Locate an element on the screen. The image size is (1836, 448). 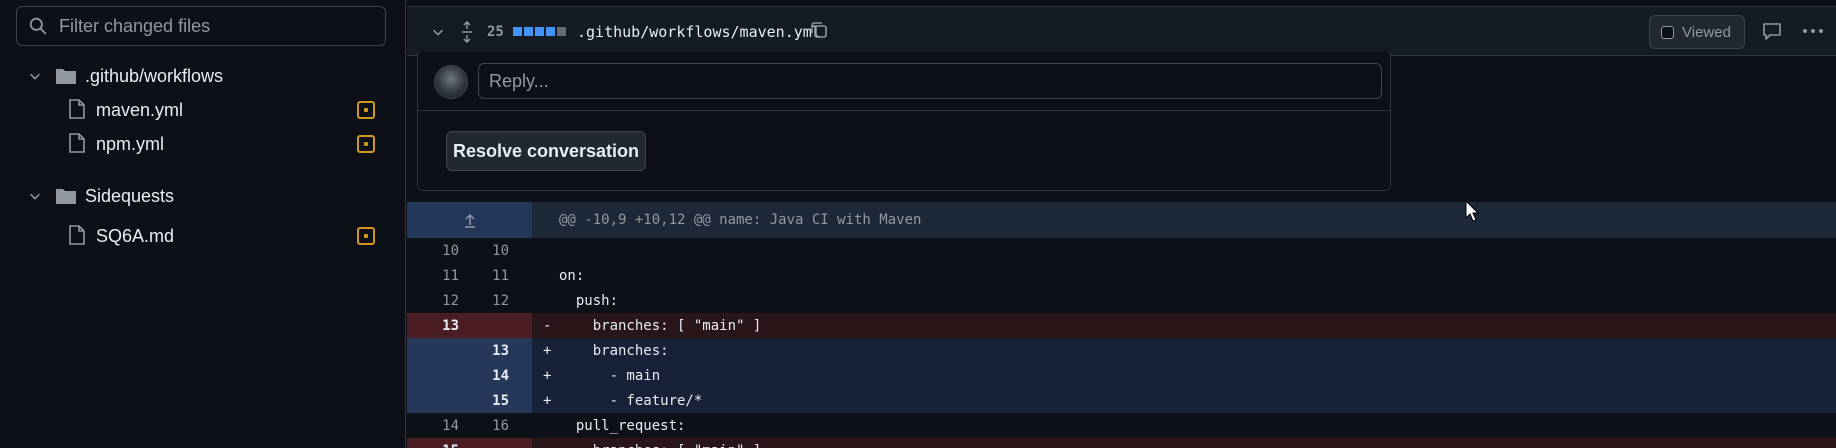
code-text: pull_request: is located at coordinates (622, 426).